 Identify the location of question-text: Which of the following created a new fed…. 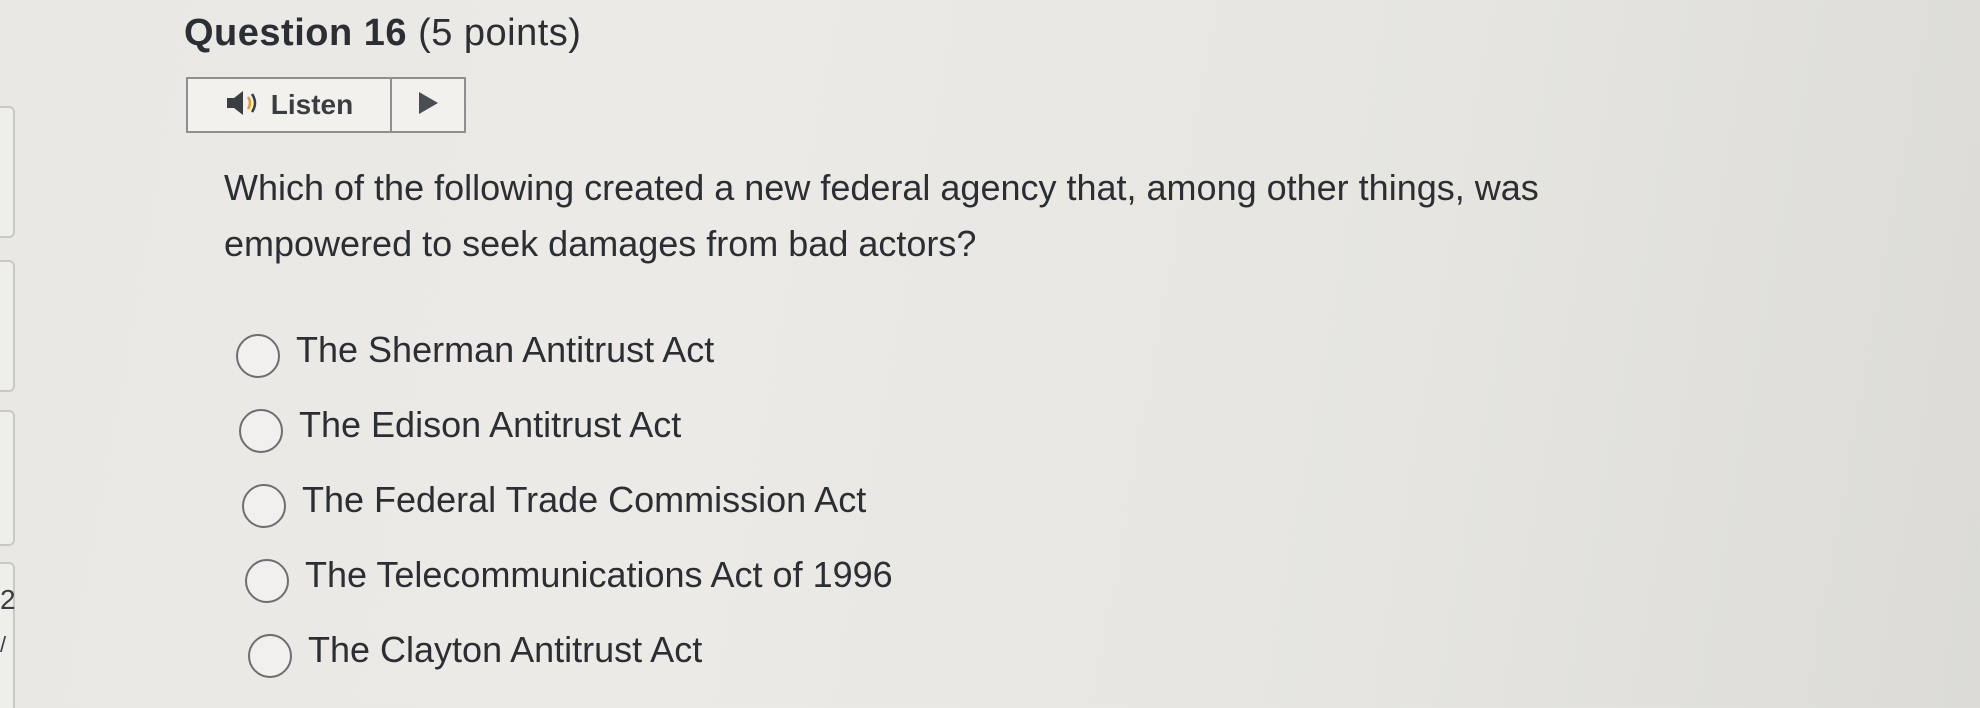
(881, 215).